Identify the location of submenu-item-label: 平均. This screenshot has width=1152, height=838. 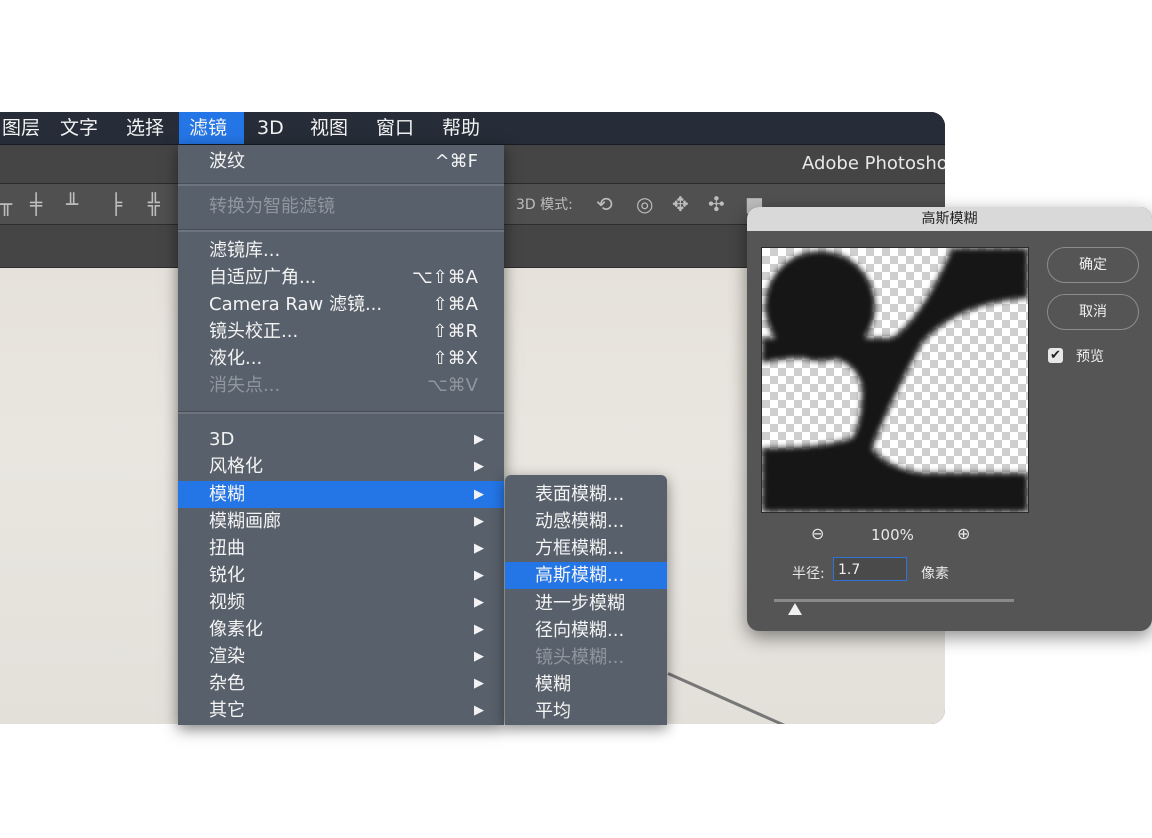
(553, 711).